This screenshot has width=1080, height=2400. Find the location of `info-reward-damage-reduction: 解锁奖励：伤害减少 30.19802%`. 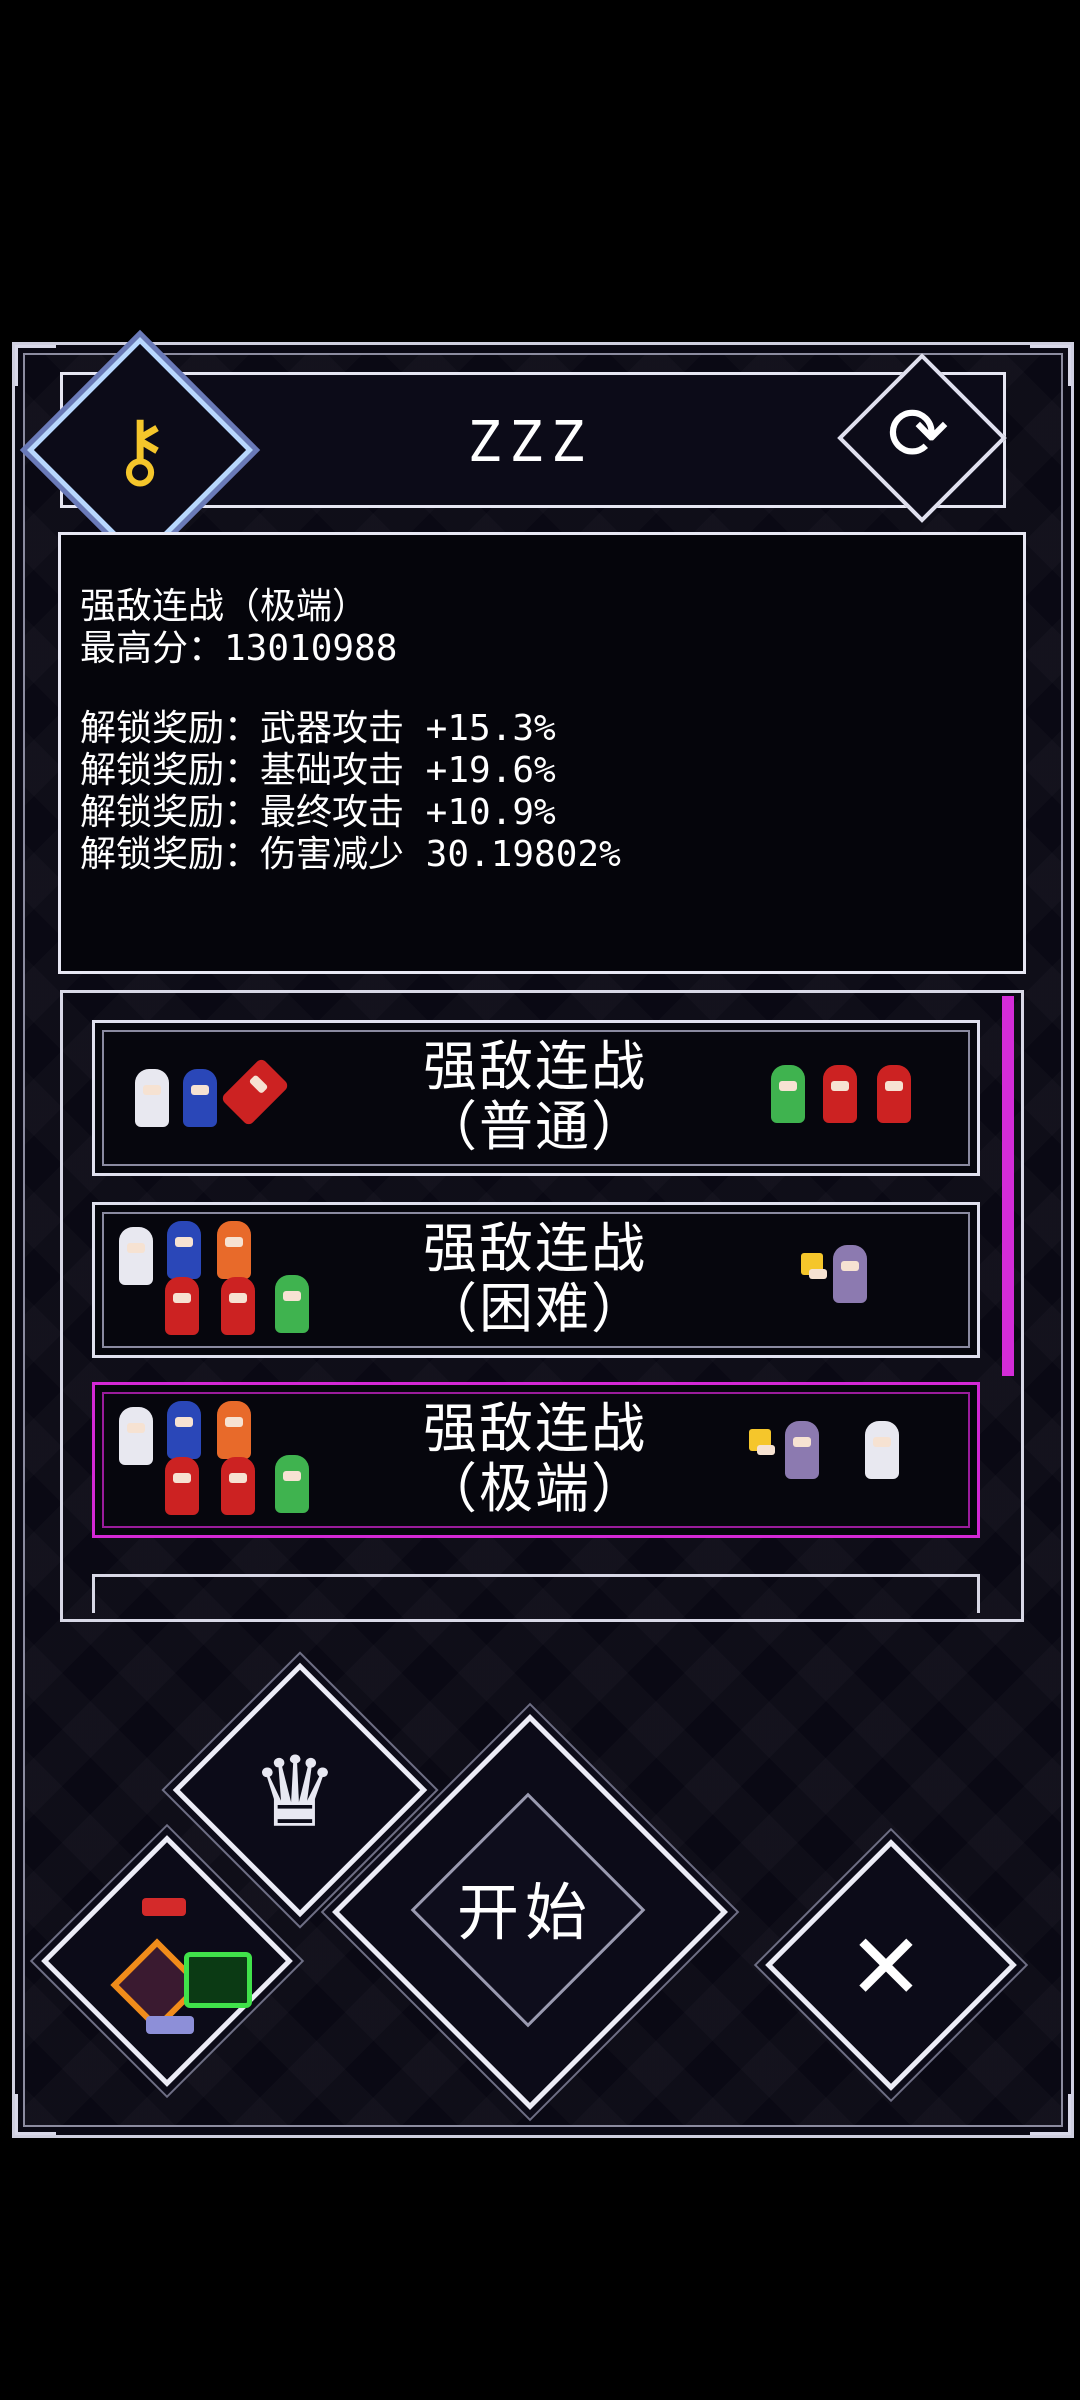

info-reward-damage-reduction: 解锁奖励：伤害减少 30.19802% is located at coordinates (350, 854).